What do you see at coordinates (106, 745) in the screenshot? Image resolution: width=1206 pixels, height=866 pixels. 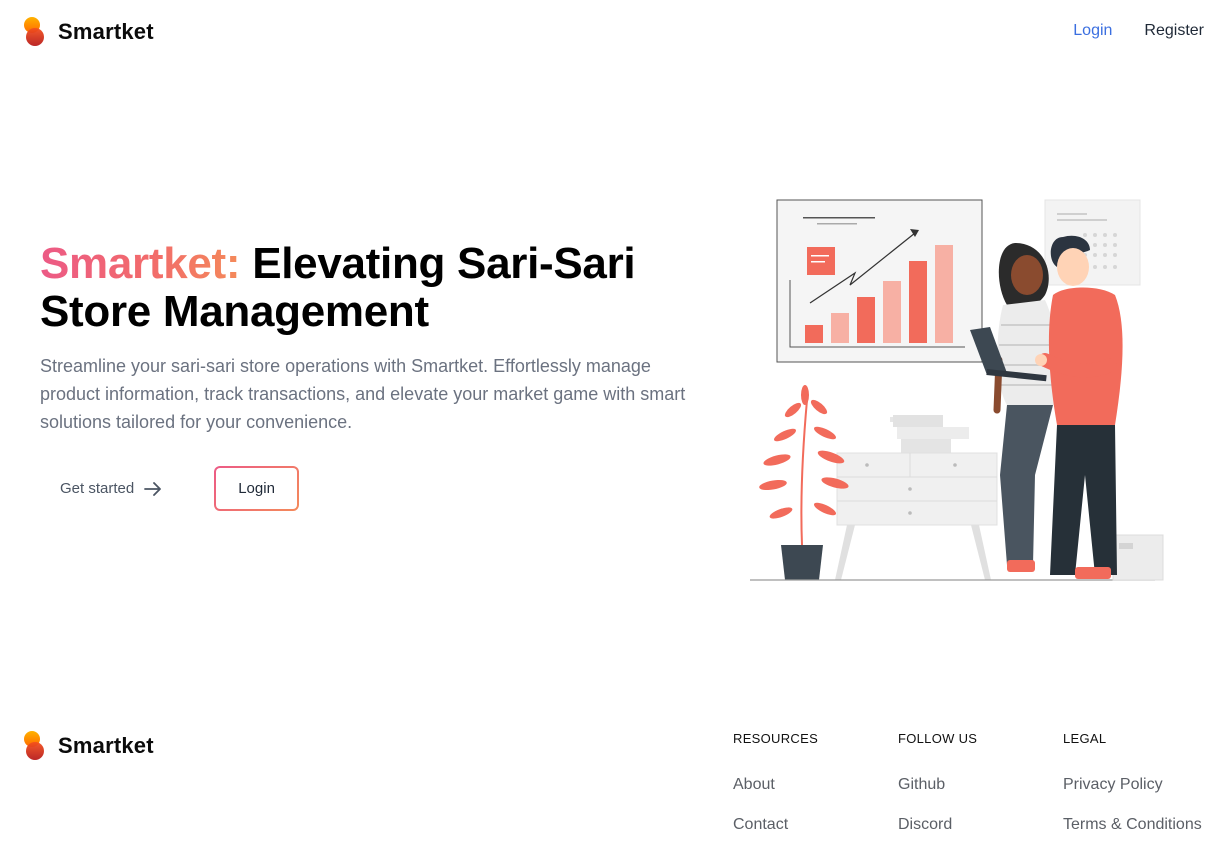 I see `footer-brand-name: Smartket` at bounding box center [106, 745].